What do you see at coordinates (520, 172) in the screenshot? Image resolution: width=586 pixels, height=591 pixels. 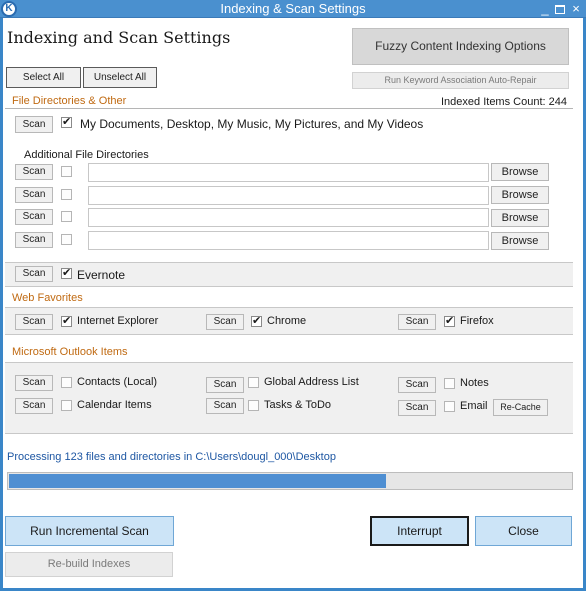 I see `browse-directory-1-button: Browse` at bounding box center [520, 172].